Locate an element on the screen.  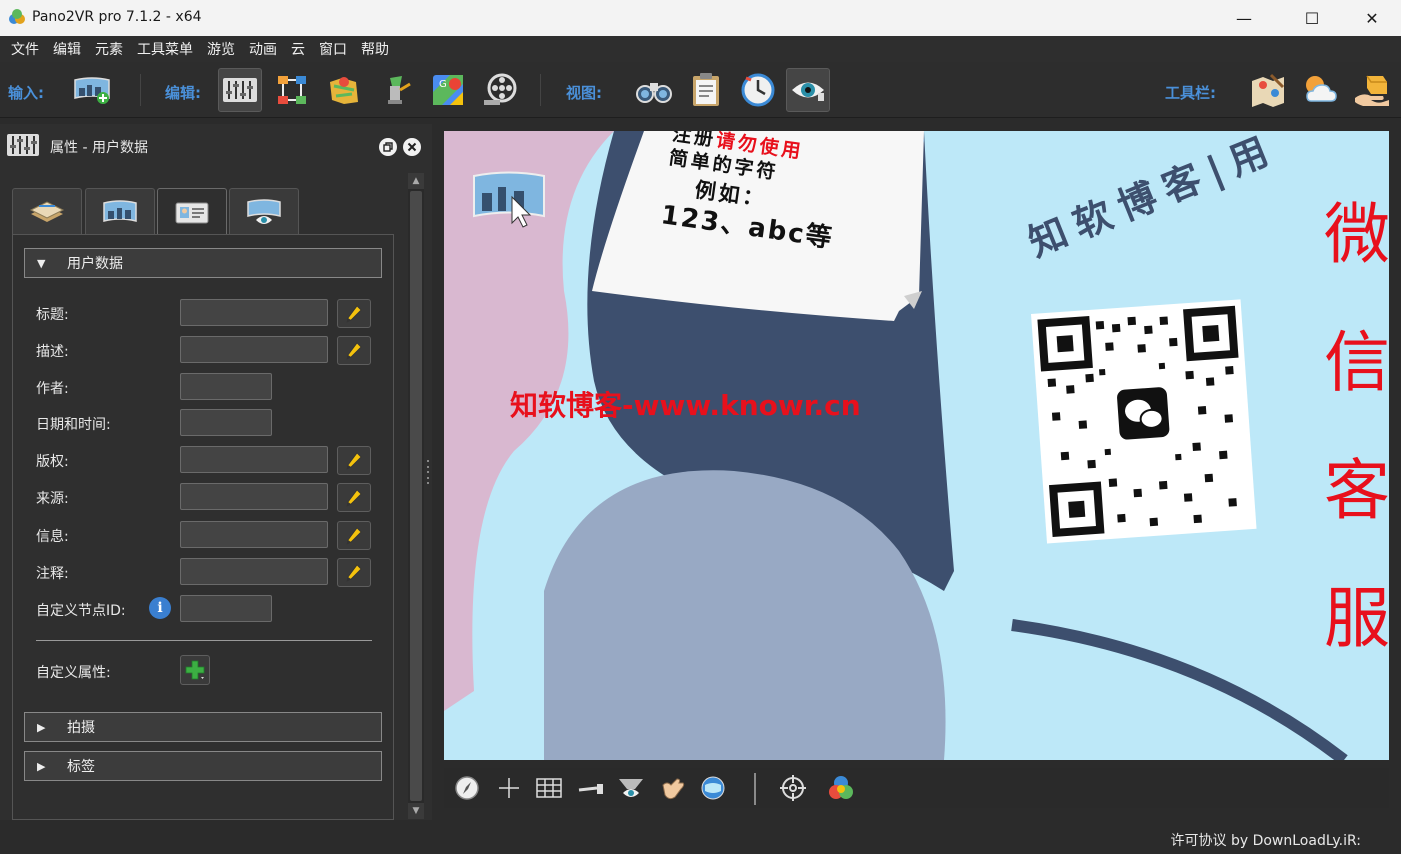
viewing-area-button is located at coordinates (631, 788).